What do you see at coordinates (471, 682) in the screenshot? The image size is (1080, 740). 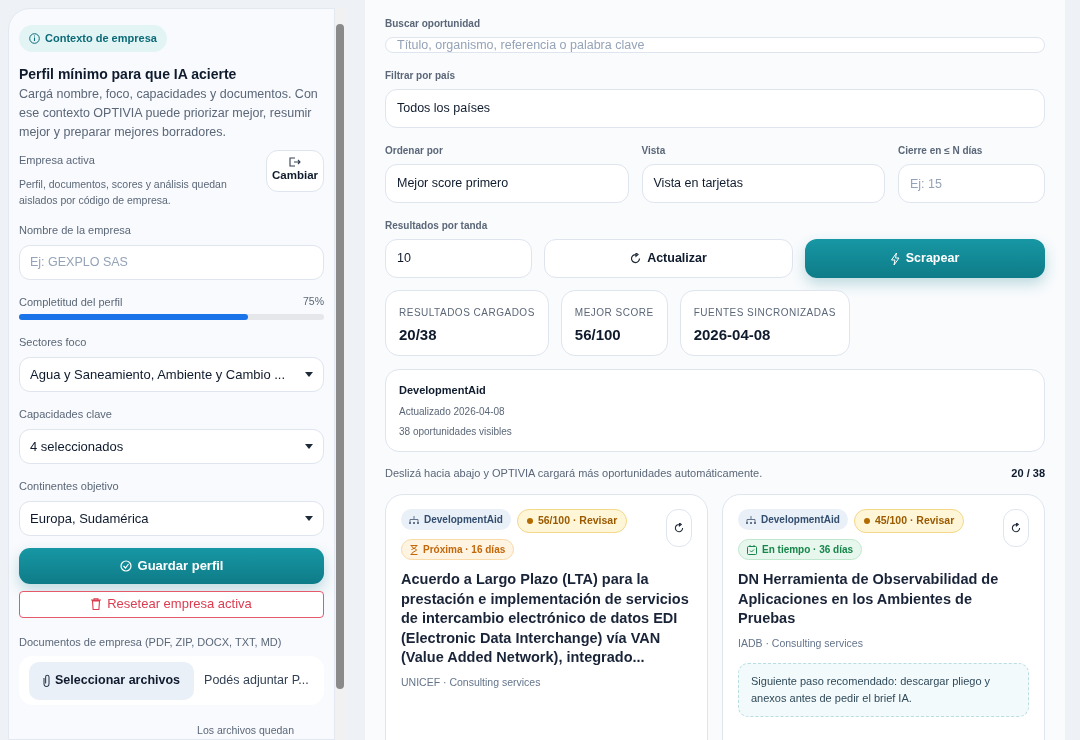 I see `opportunity-meta: UNICEF · Consulting services` at bounding box center [471, 682].